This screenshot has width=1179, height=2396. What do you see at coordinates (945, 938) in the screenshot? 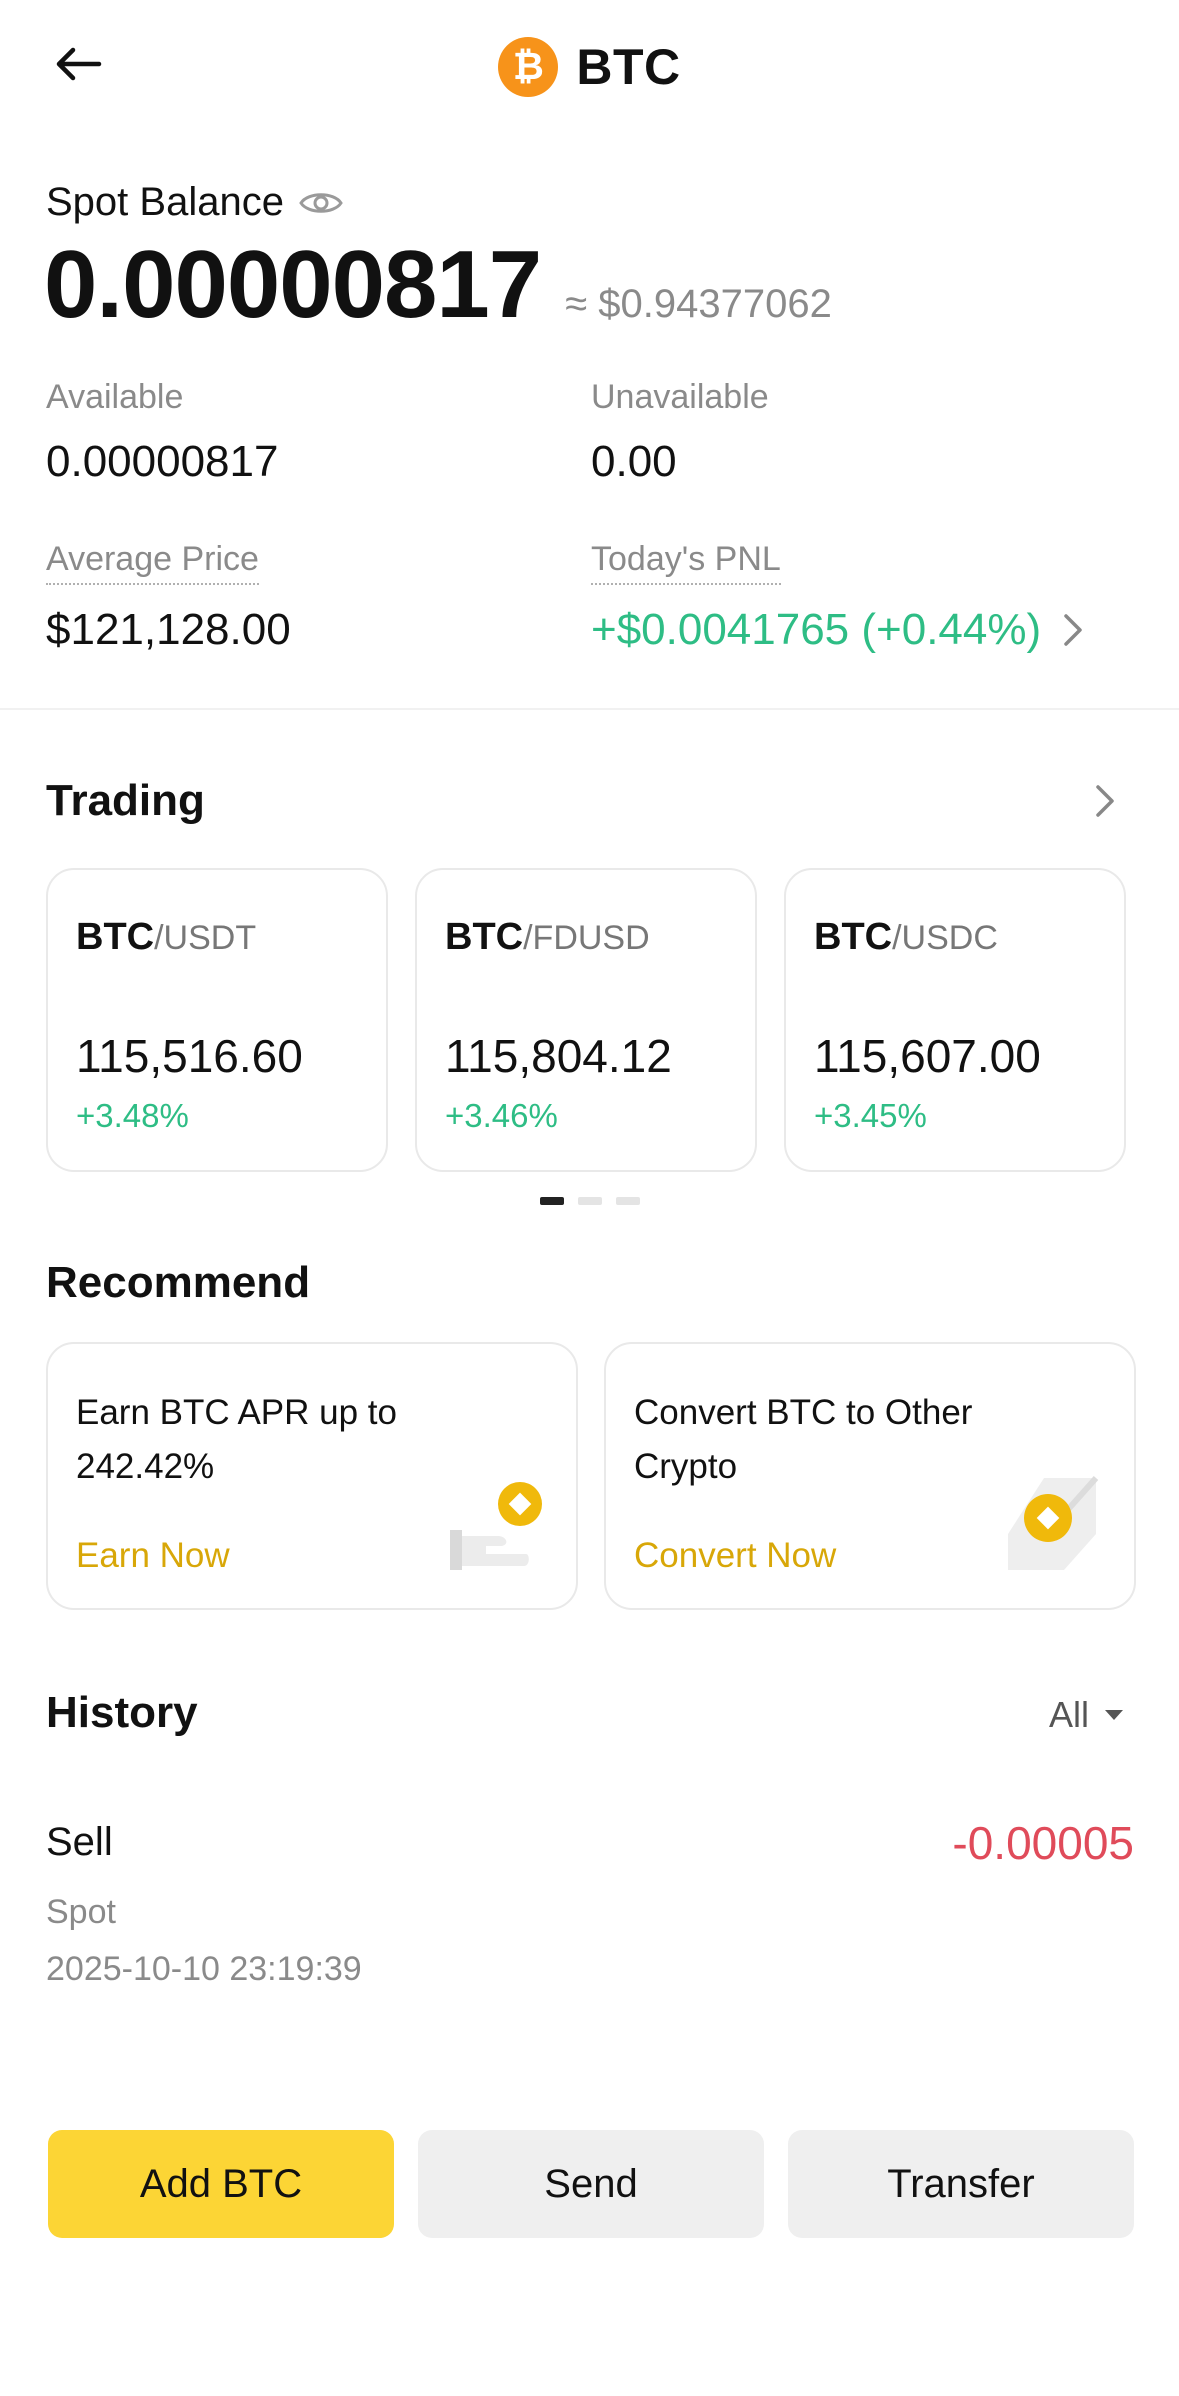
I see `pair-quote: /USDC` at bounding box center [945, 938].